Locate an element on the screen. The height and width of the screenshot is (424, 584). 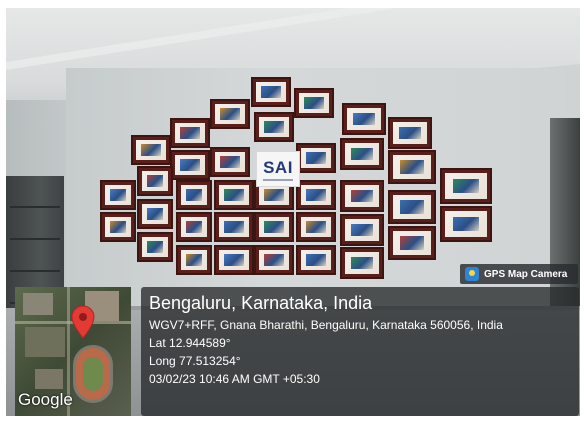
location-longitude: Long 77.513254° is located at coordinates (195, 361).